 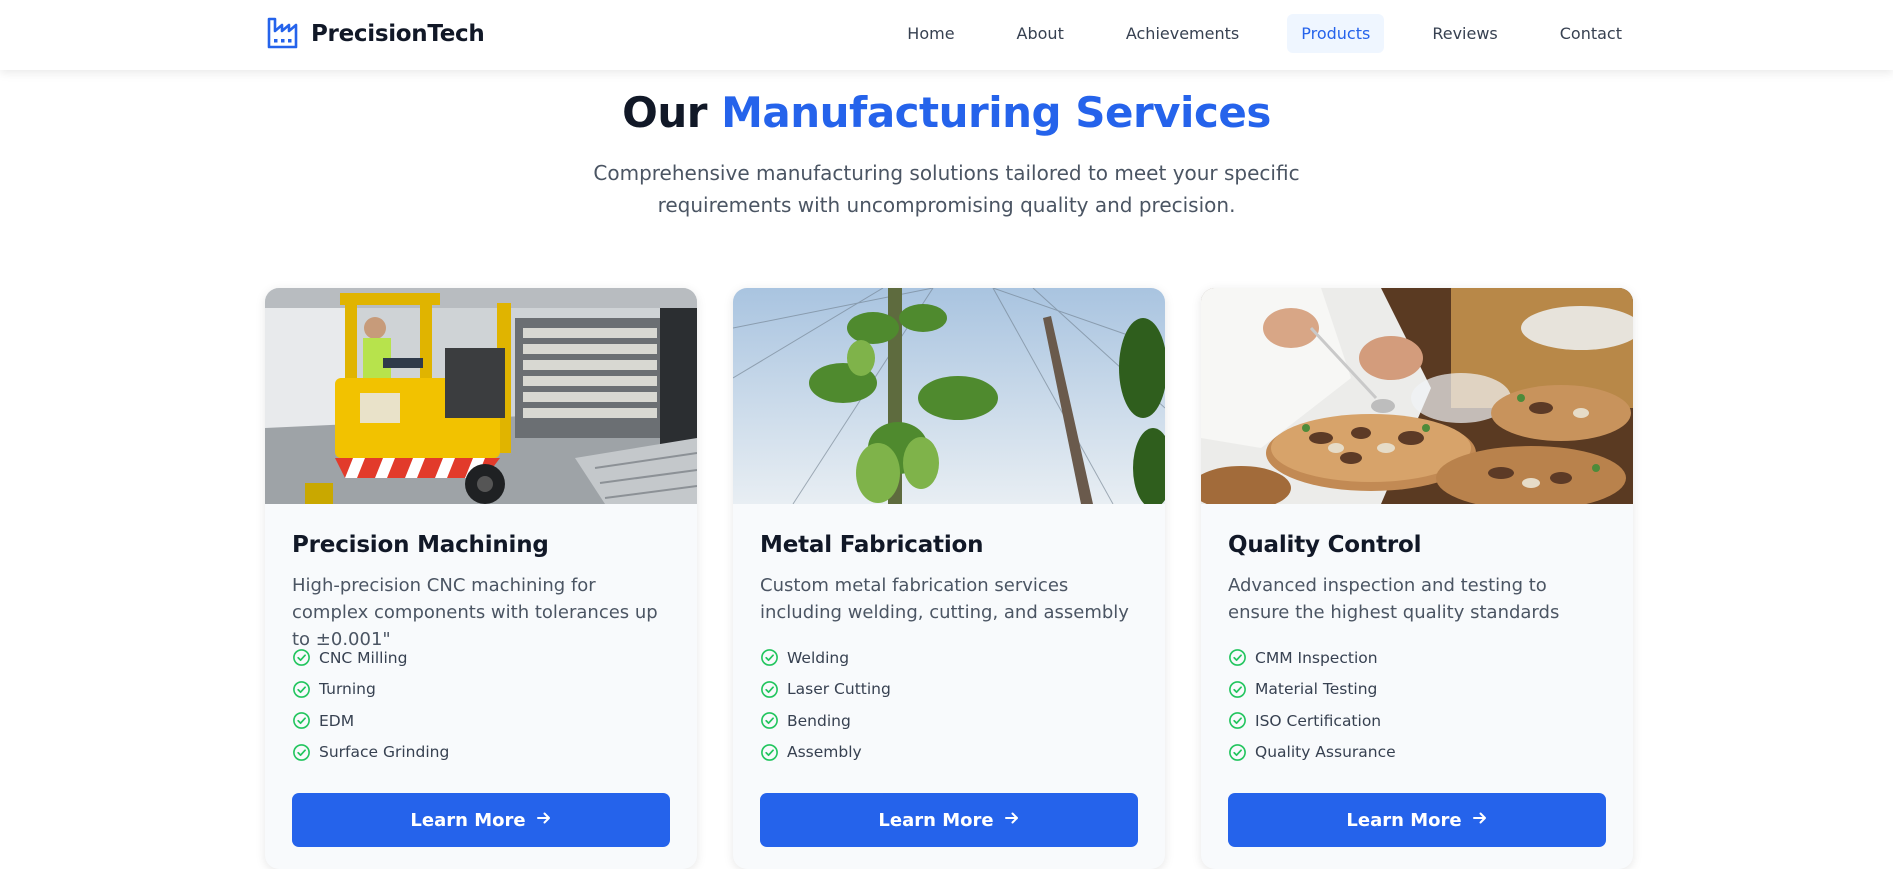 I want to click on feature-label: Quality Assurance, so click(x=1325, y=752).